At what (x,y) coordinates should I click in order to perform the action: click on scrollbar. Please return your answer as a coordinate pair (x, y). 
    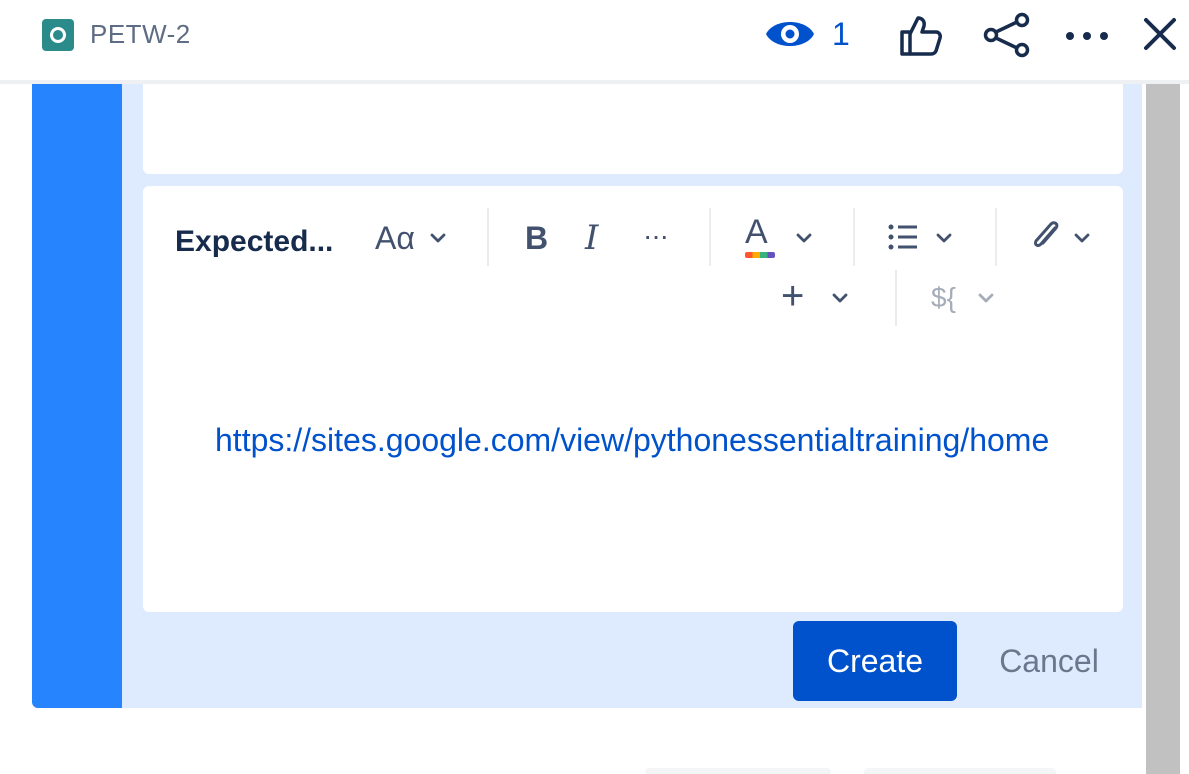
    Looking at the image, I should click on (1163, 429).